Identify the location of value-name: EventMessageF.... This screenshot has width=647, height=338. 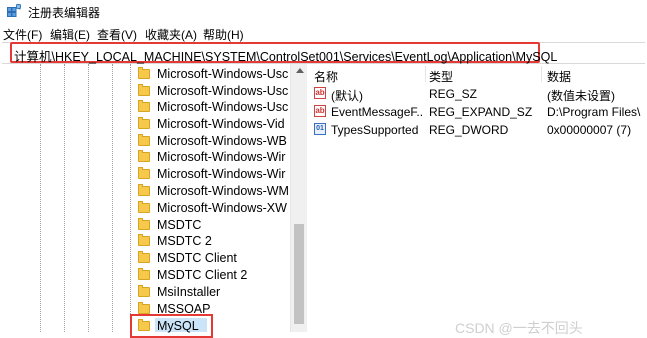
(377, 112).